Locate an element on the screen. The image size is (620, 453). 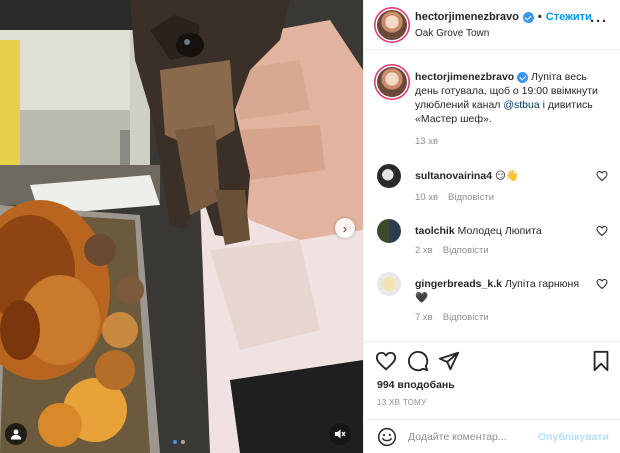
comment-username: taolchik is located at coordinates (435, 231).